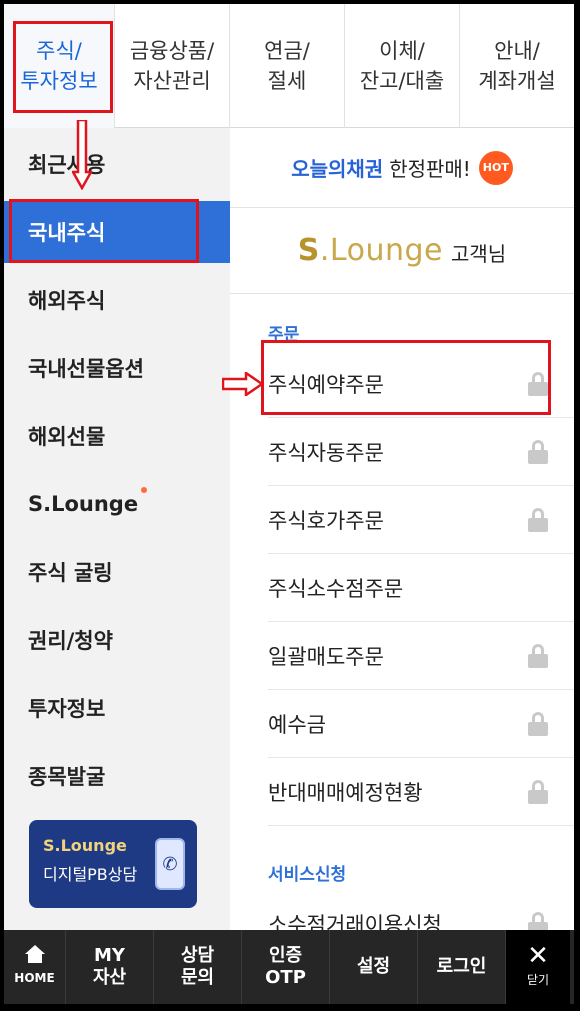  What do you see at coordinates (402, 51) in the screenshot?
I see `tab-label-line1: 이체/` at bounding box center [402, 51].